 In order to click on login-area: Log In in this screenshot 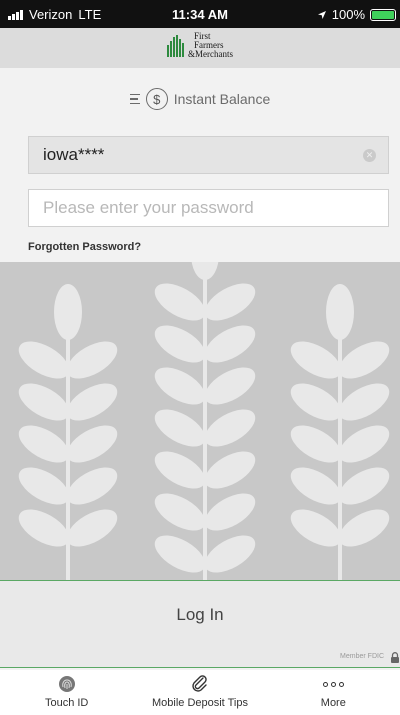, I will do `click(200, 614)`.